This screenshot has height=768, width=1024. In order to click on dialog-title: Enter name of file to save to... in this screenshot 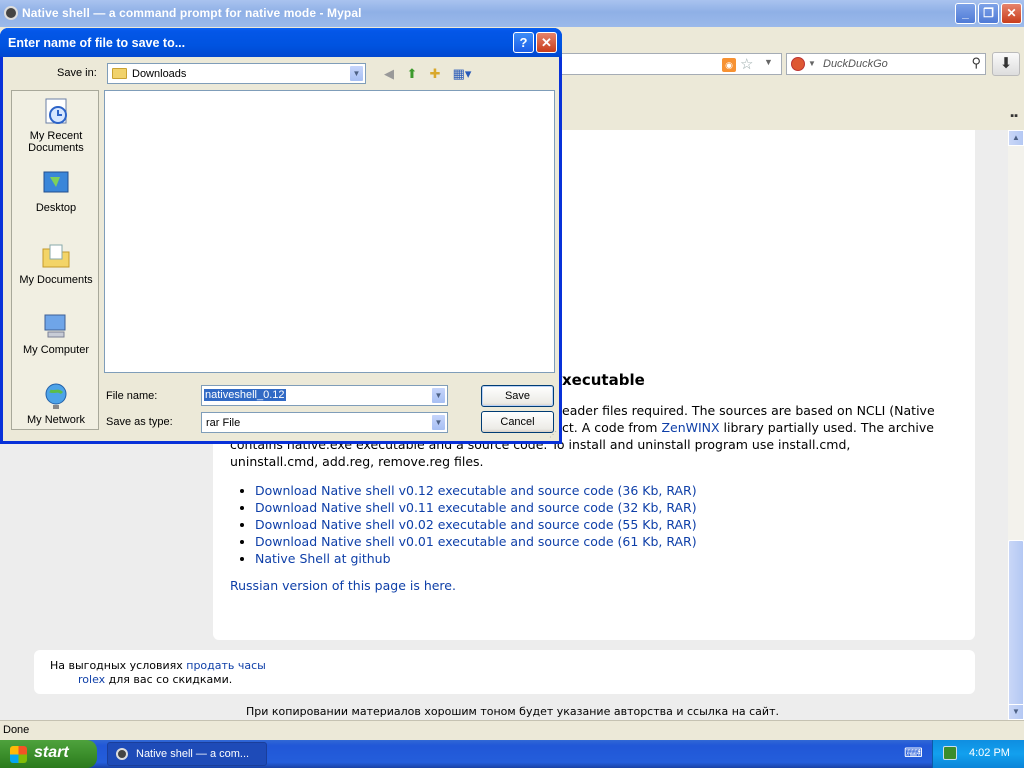, I will do `click(97, 43)`.